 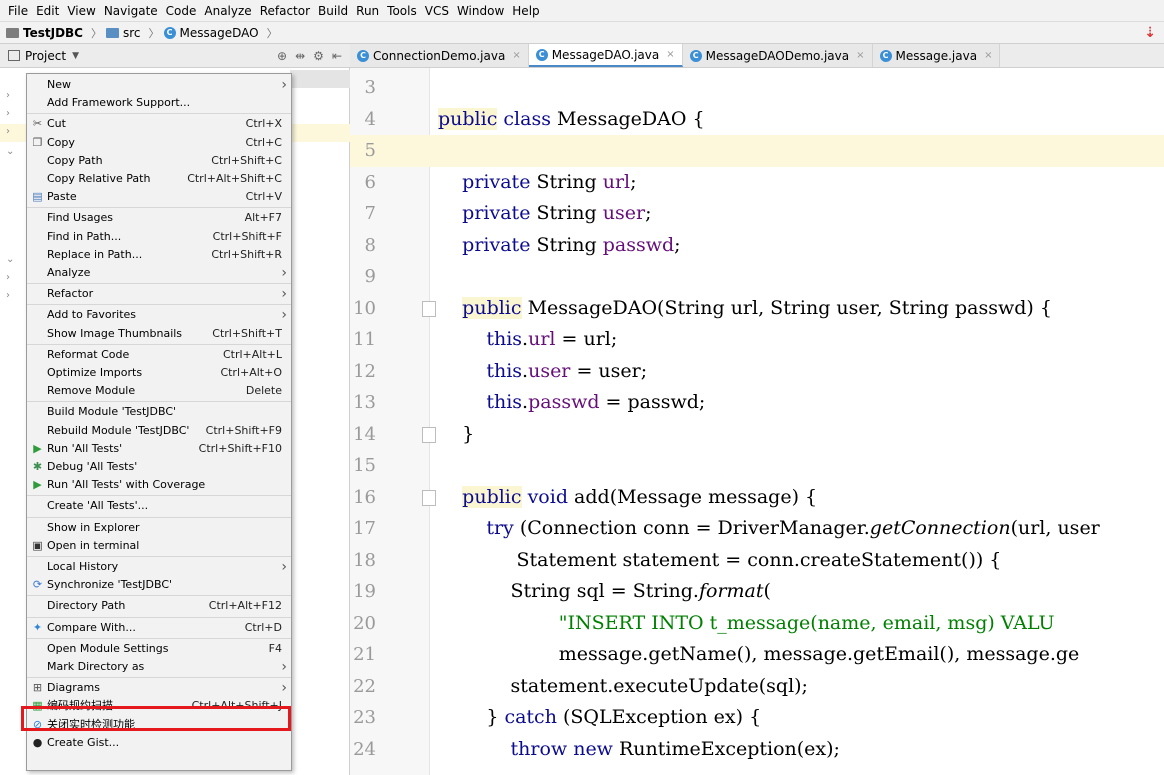 What do you see at coordinates (437, 11) in the screenshot?
I see `menu-vcs: VCS` at bounding box center [437, 11].